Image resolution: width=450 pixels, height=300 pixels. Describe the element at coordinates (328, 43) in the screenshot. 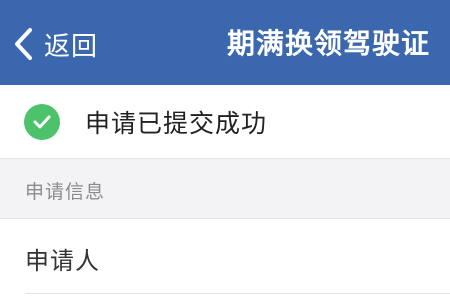

I see `page-title: 期满换领驾驶证` at that location.